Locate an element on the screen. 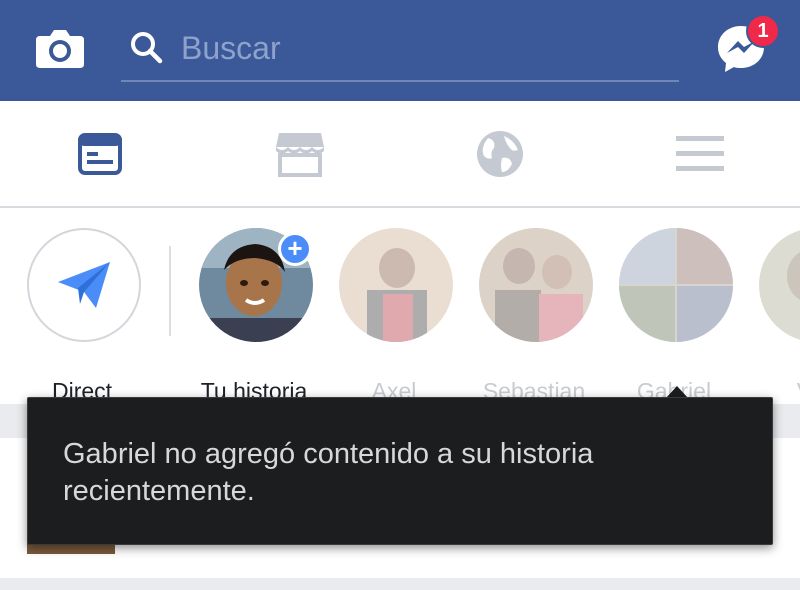 The height and width of the screenshot is (590, 800). plus-icon: + is located at coordinates (295, 249).